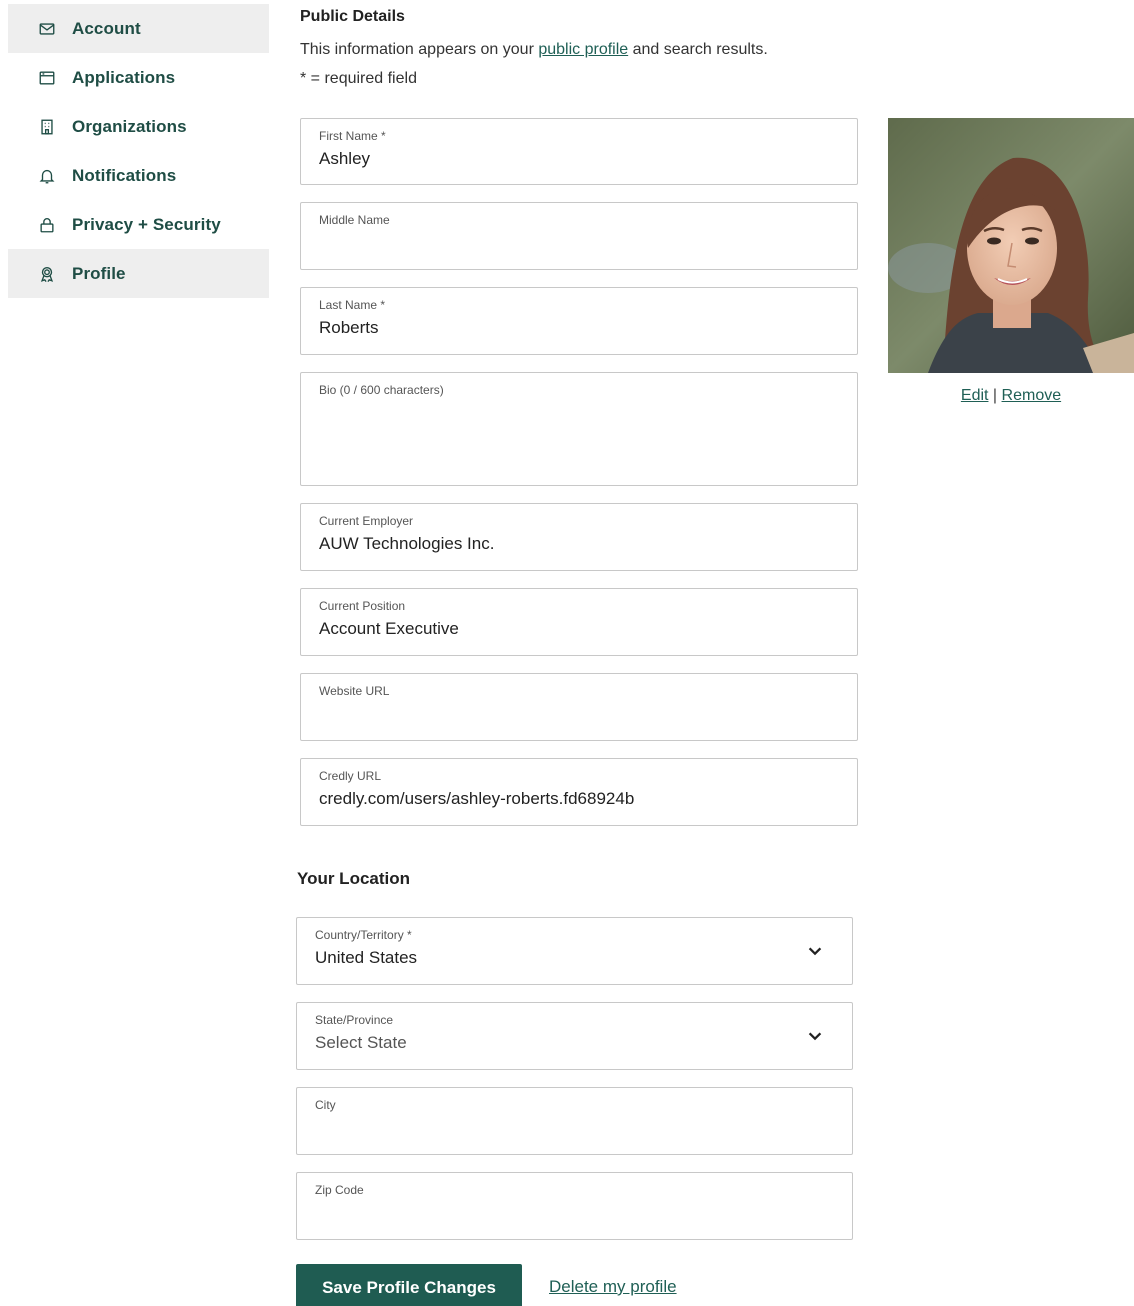  Describe the element at coordinates (579, 151) in the screenshot. I see `first-name-field: First Name * Ashley` at that location.